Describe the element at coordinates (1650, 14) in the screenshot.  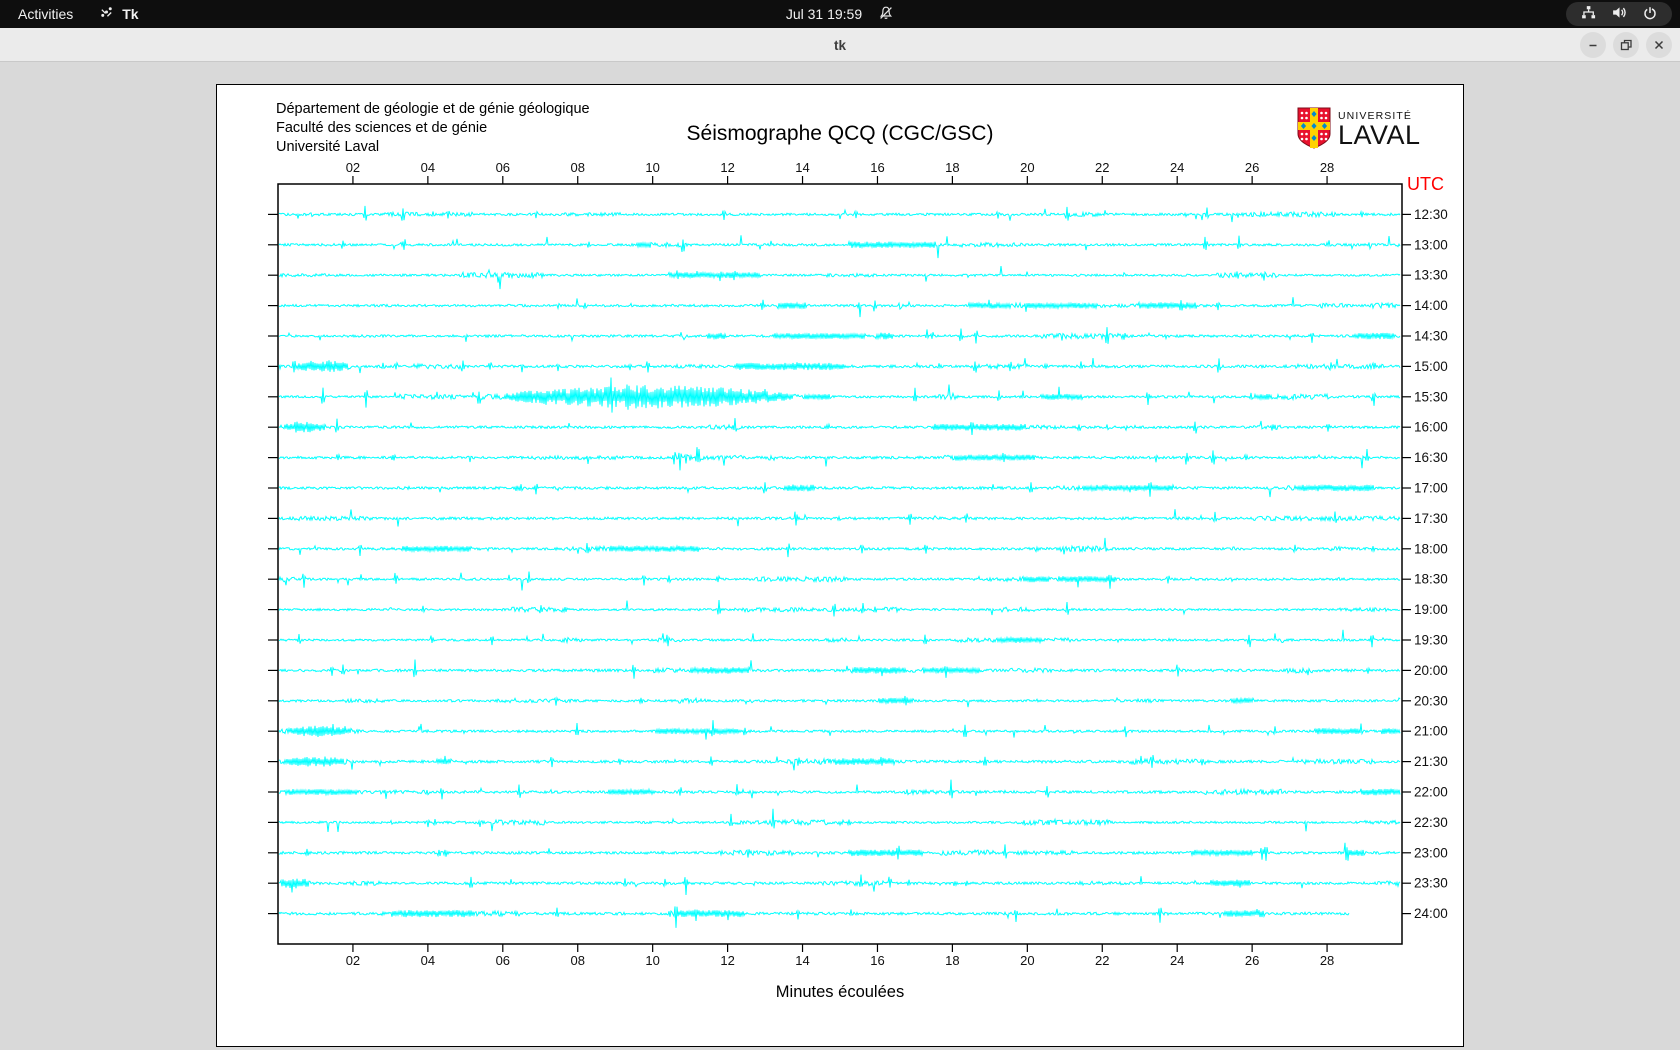
I see `power-icon` at that location.